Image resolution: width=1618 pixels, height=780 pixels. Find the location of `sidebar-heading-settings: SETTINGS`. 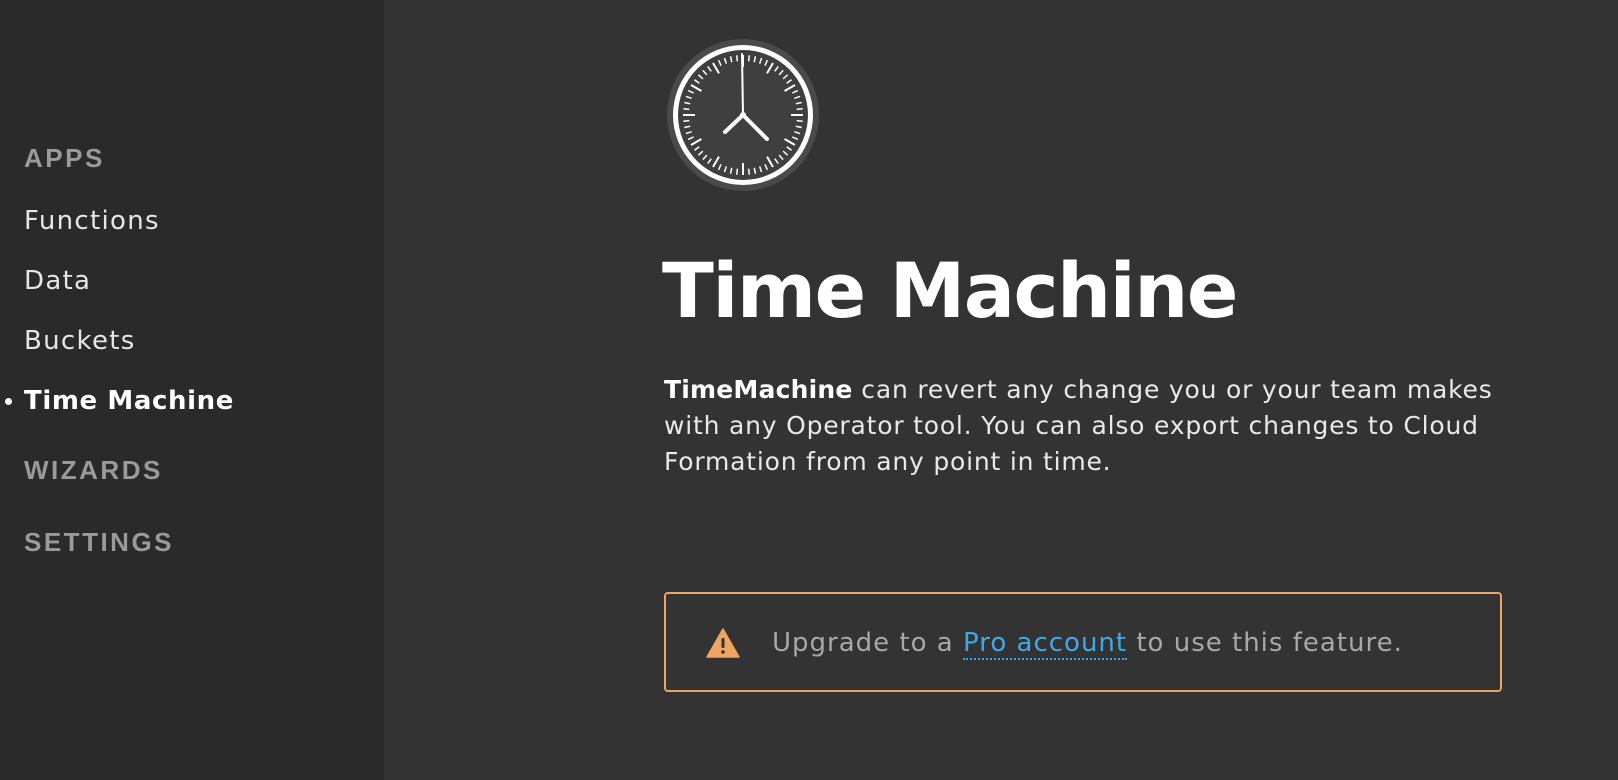

sidebar-heading-settings: SETTINGS is located at coordinates (99, 542).